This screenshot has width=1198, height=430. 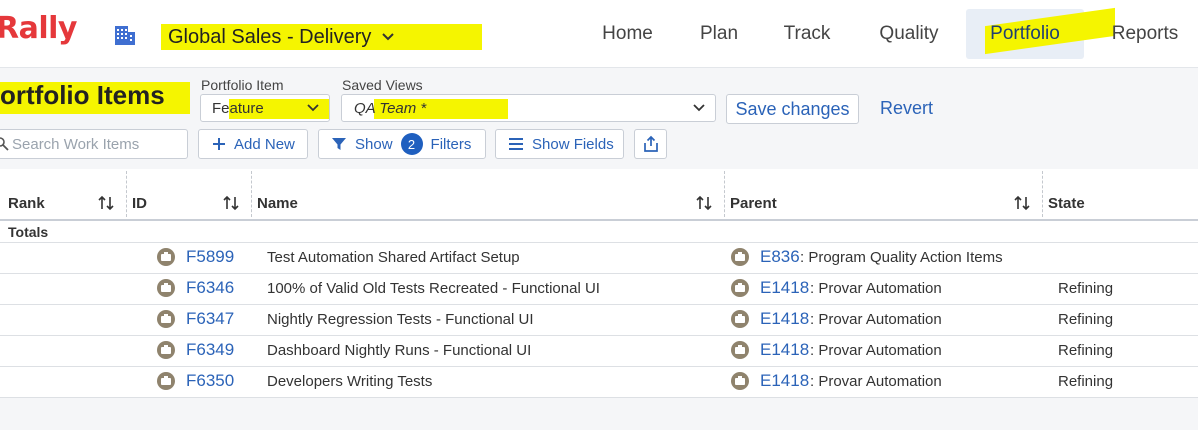 What do you see at coordinates (573, 144) in the screenshot?
I see `show-fields-label: Show Fields` at bounding box center [573, 144].